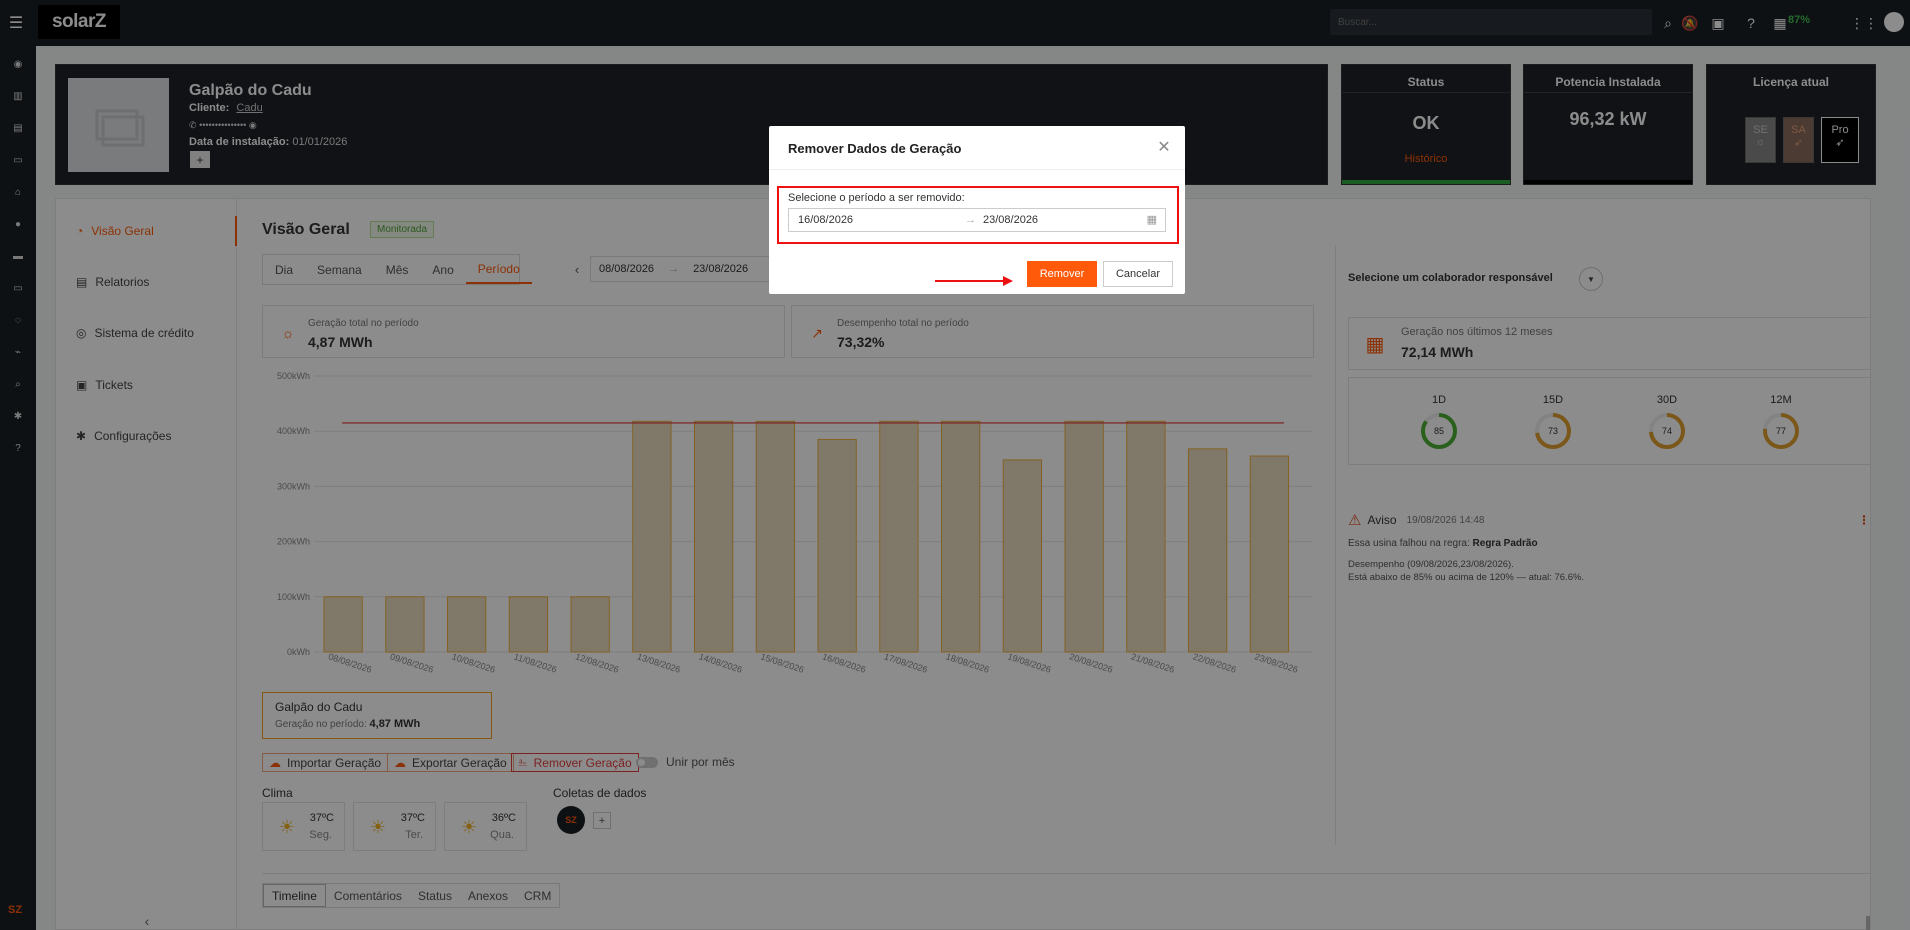 The width and height of the screenshot is (1910, 930). I want to click on modal-period-label: Selecione o período a ser removido:, so click(876, 198).